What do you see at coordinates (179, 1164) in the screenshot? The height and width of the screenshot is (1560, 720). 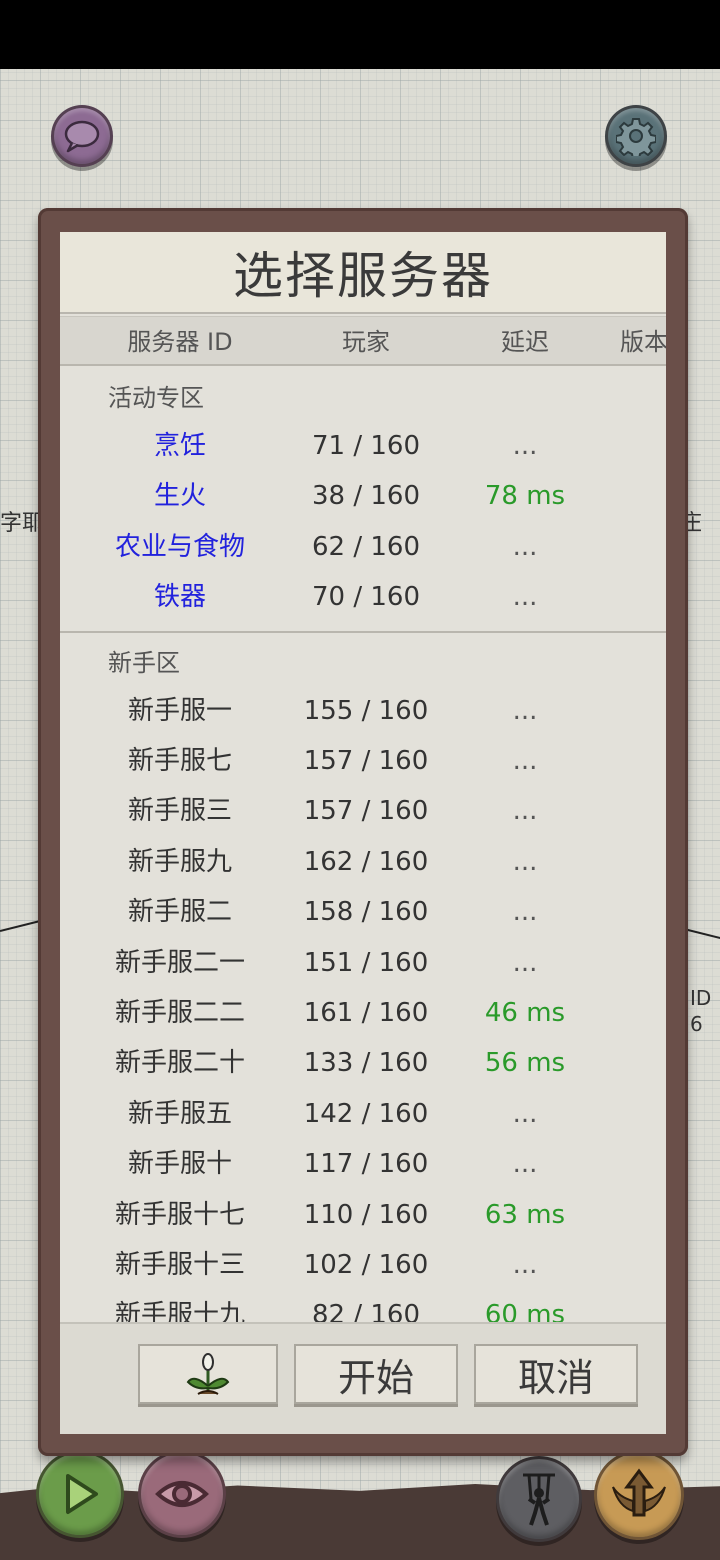 I see `server-name: 新手服十` at bounding box center [179, 1164].